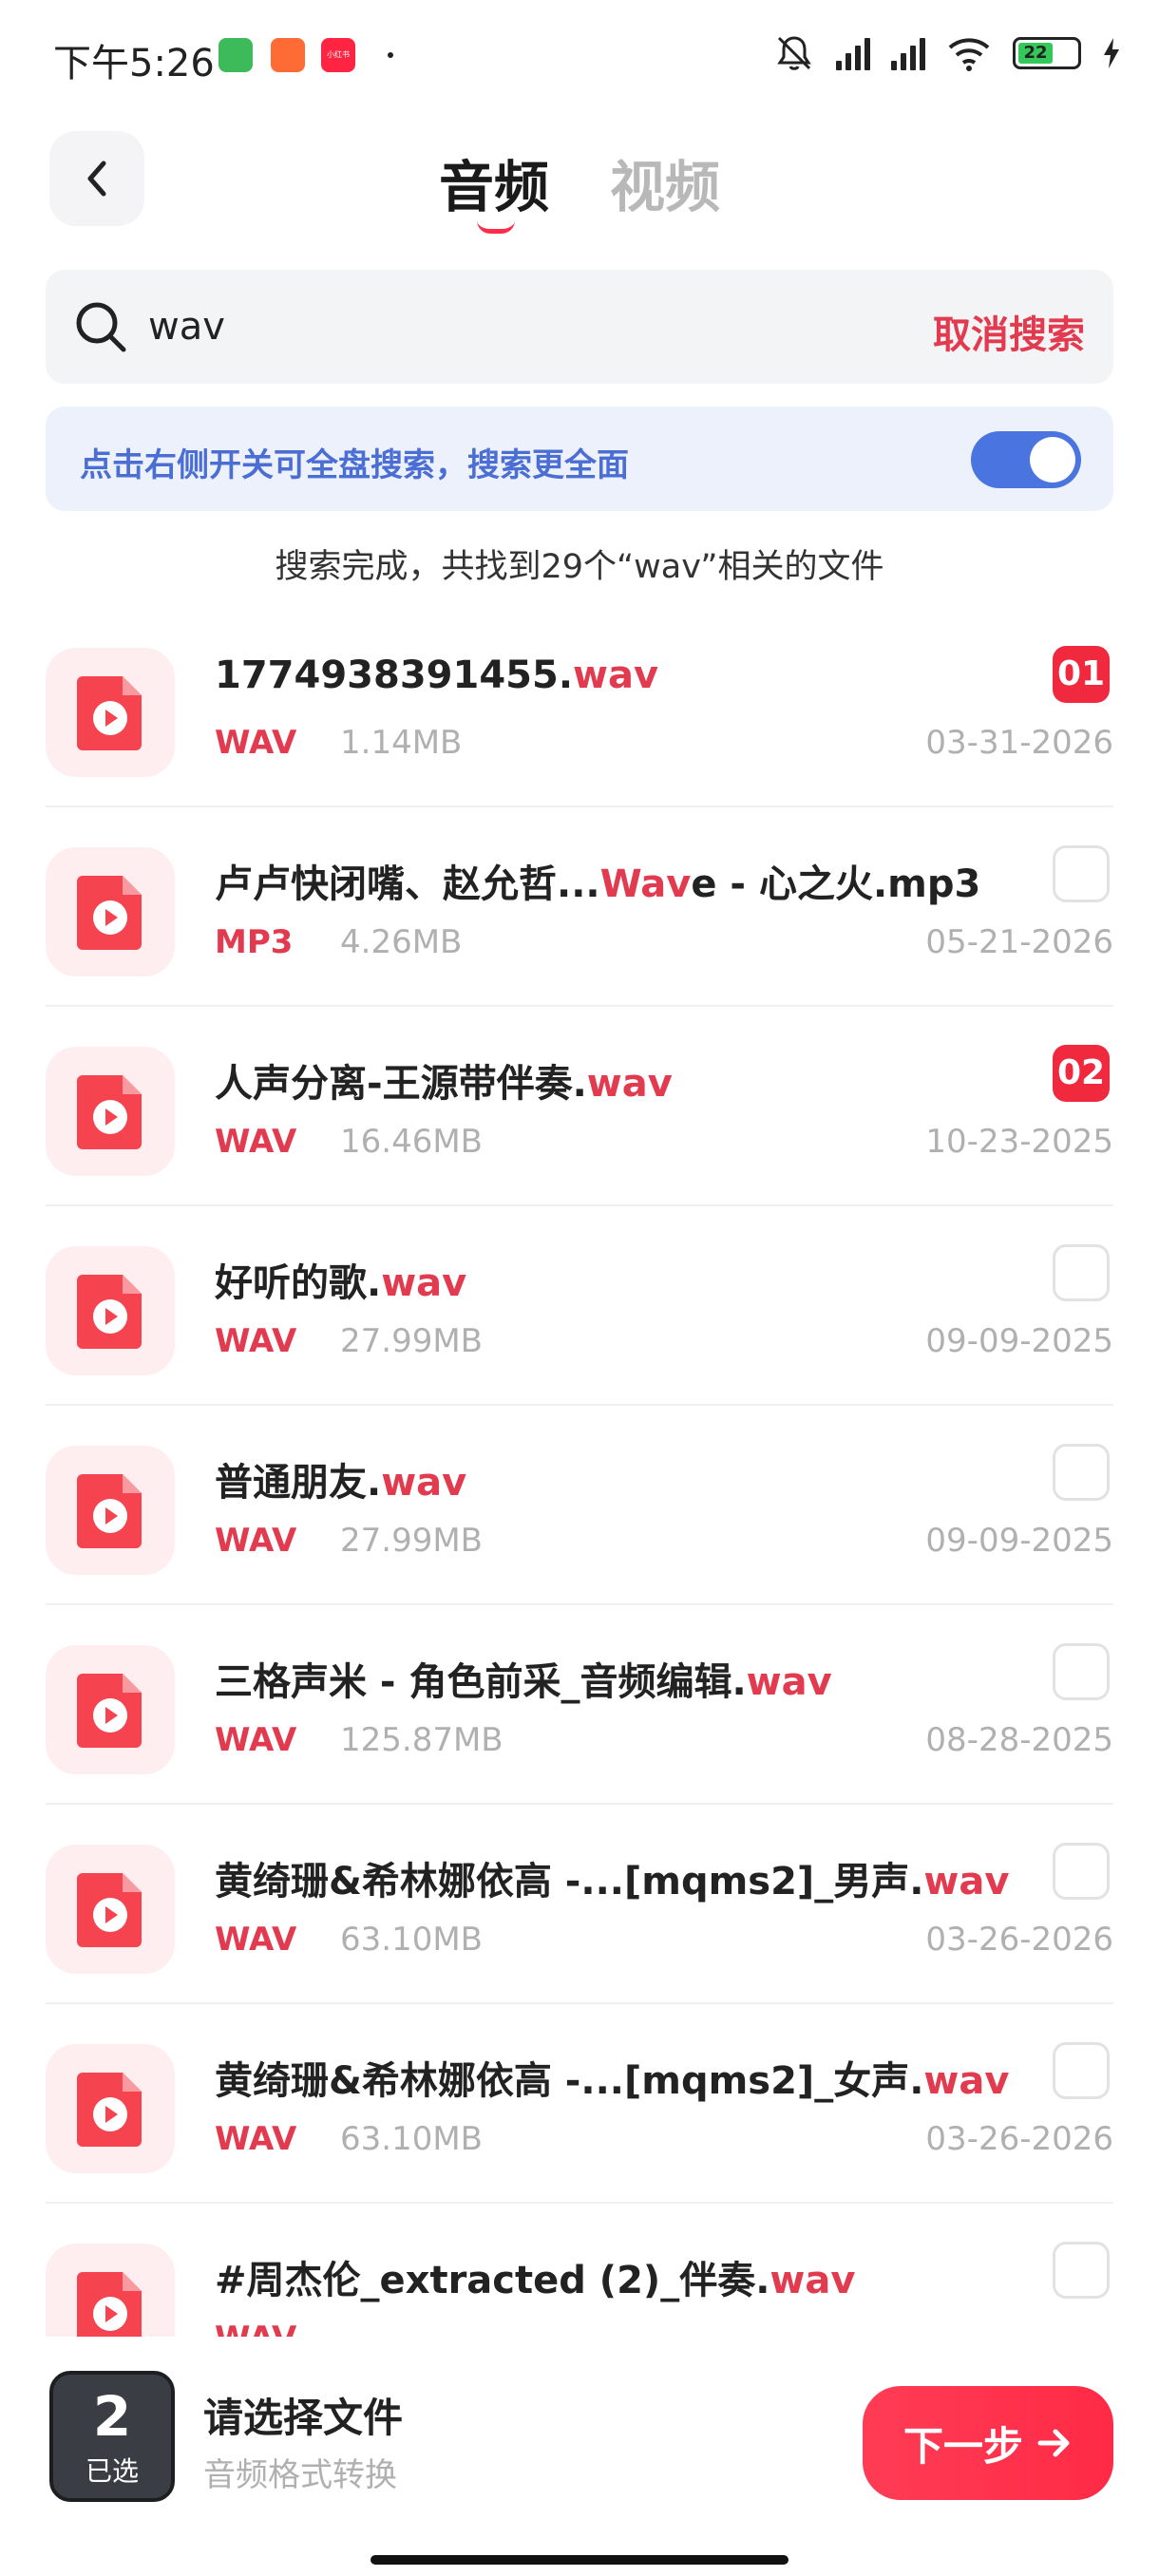  What do you see at coordinates (1081, 1073) in the screenshot?
I see `file-checkbox: 02` at bounding box center [1081, 1073].